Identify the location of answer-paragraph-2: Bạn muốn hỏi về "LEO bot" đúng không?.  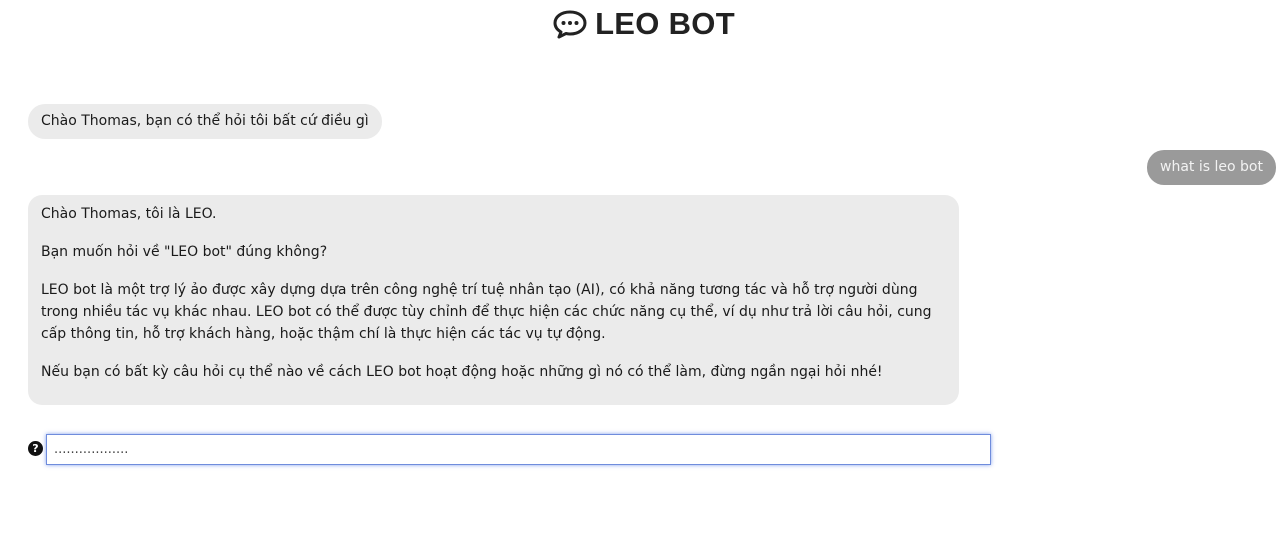
(184, 252).